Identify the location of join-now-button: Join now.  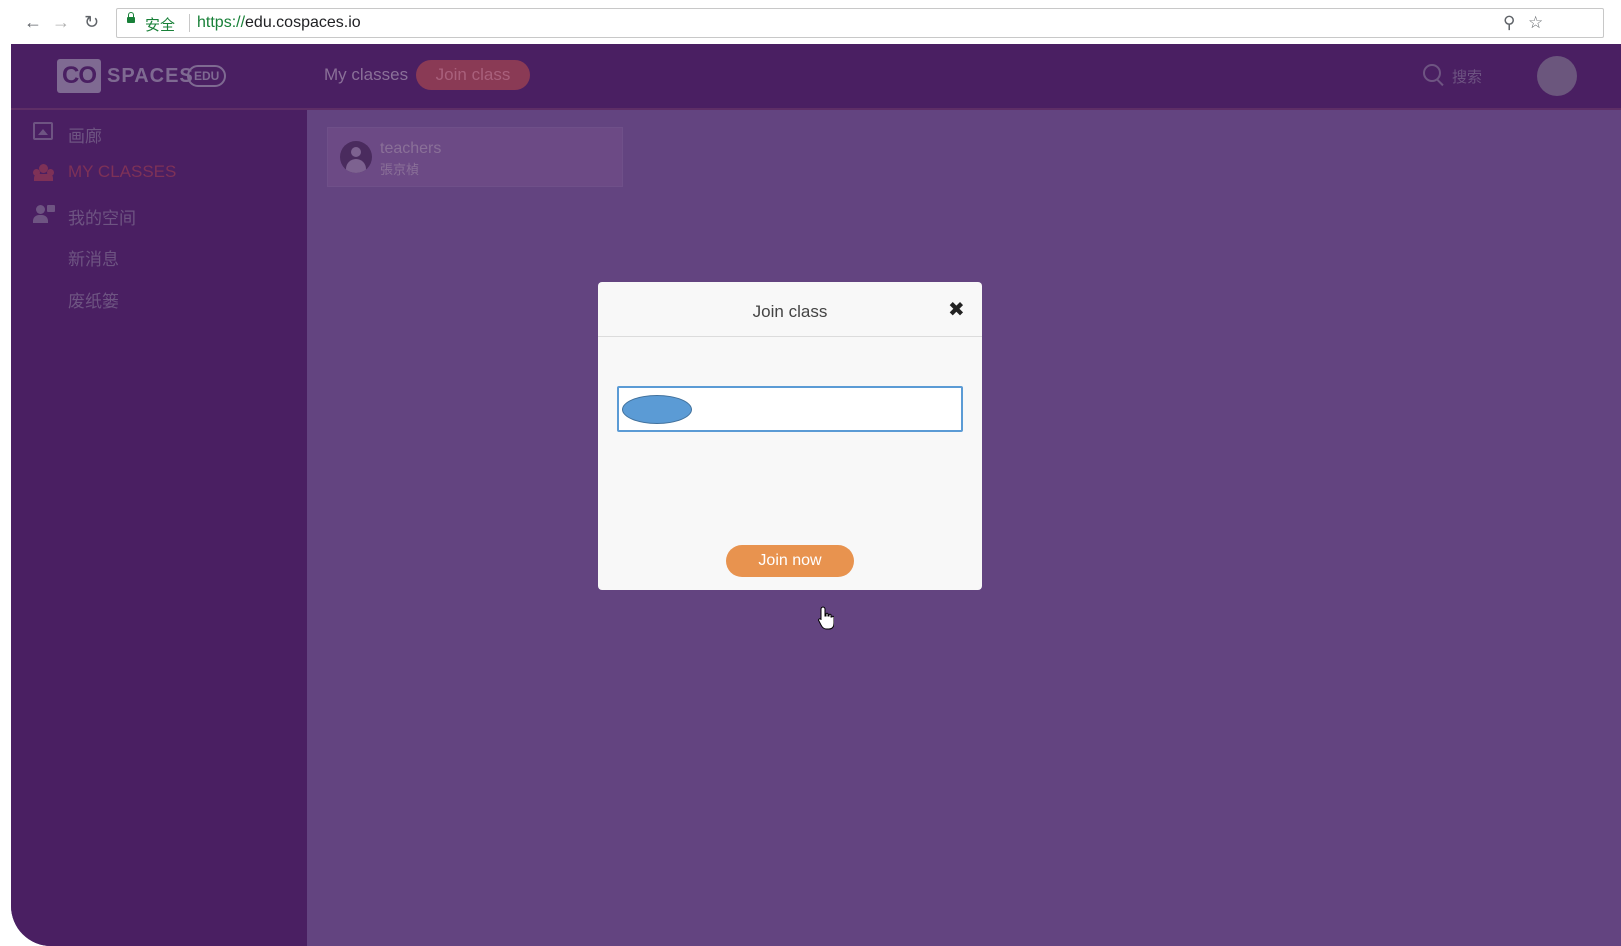
(790, 561).